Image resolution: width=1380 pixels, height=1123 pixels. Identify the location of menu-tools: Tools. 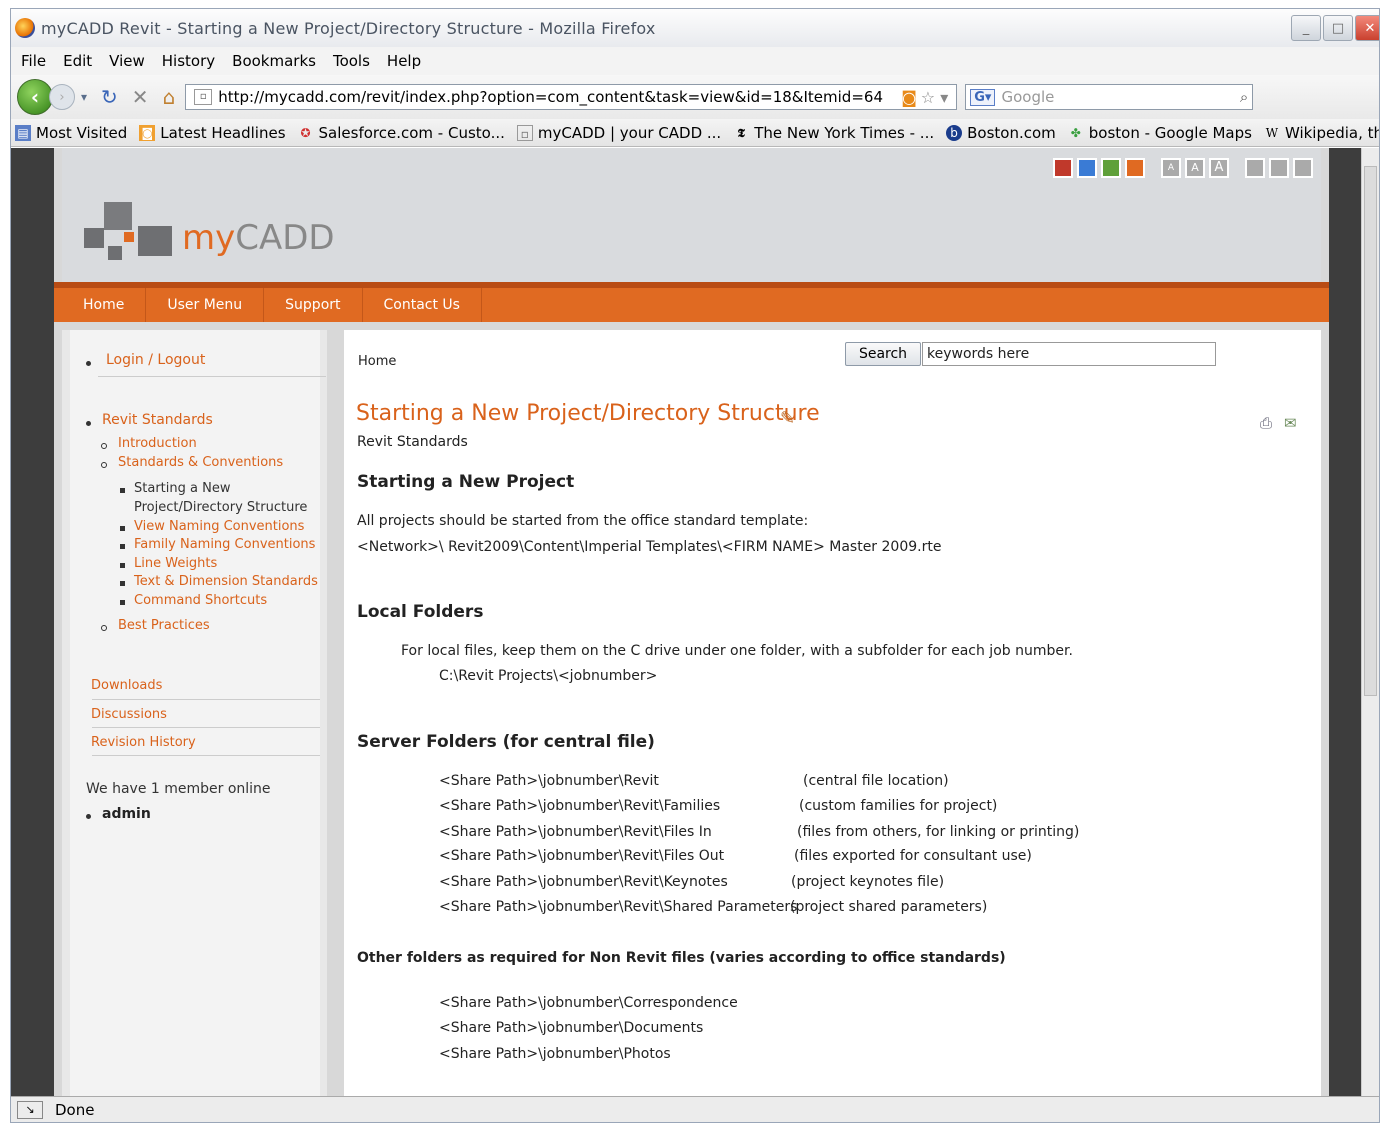
(351, 61).